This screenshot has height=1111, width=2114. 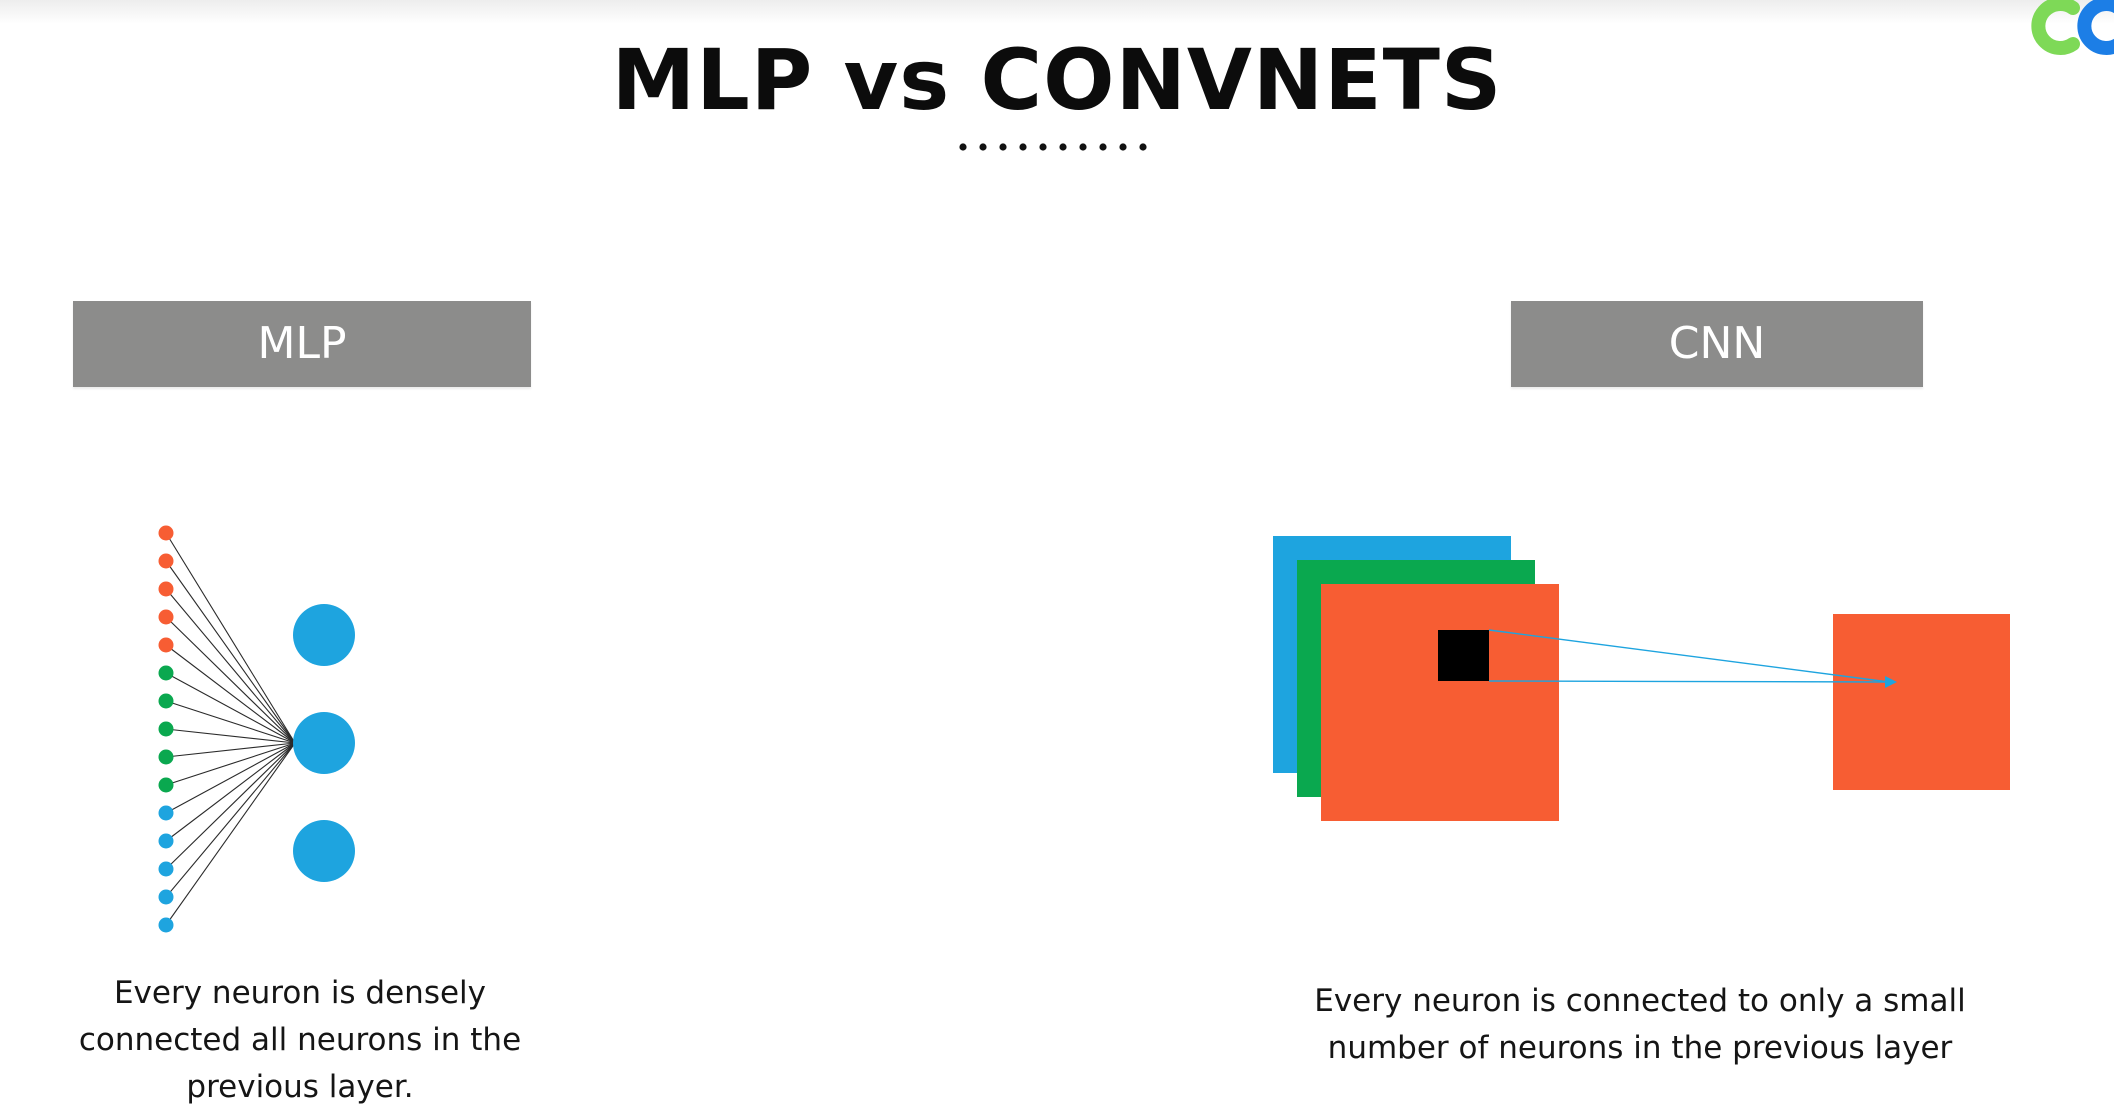 What do you see at coordinates (2072, 27) in the screenshot?
I see `brand-logo-icon` at bounding box center [2072, 27].